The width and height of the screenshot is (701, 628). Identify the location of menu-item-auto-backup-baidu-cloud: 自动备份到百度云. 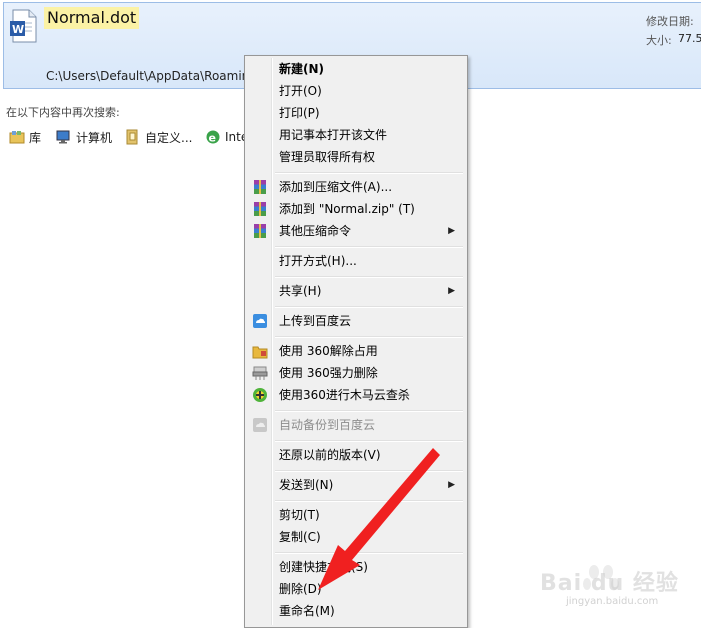
(356, 425).